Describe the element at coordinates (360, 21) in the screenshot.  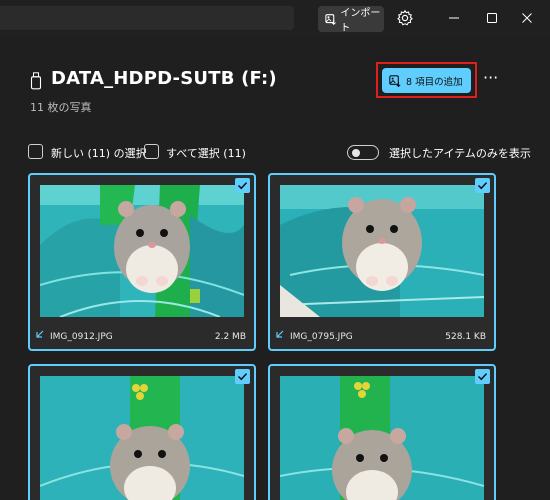
I see `import-label: インポート` at that location.